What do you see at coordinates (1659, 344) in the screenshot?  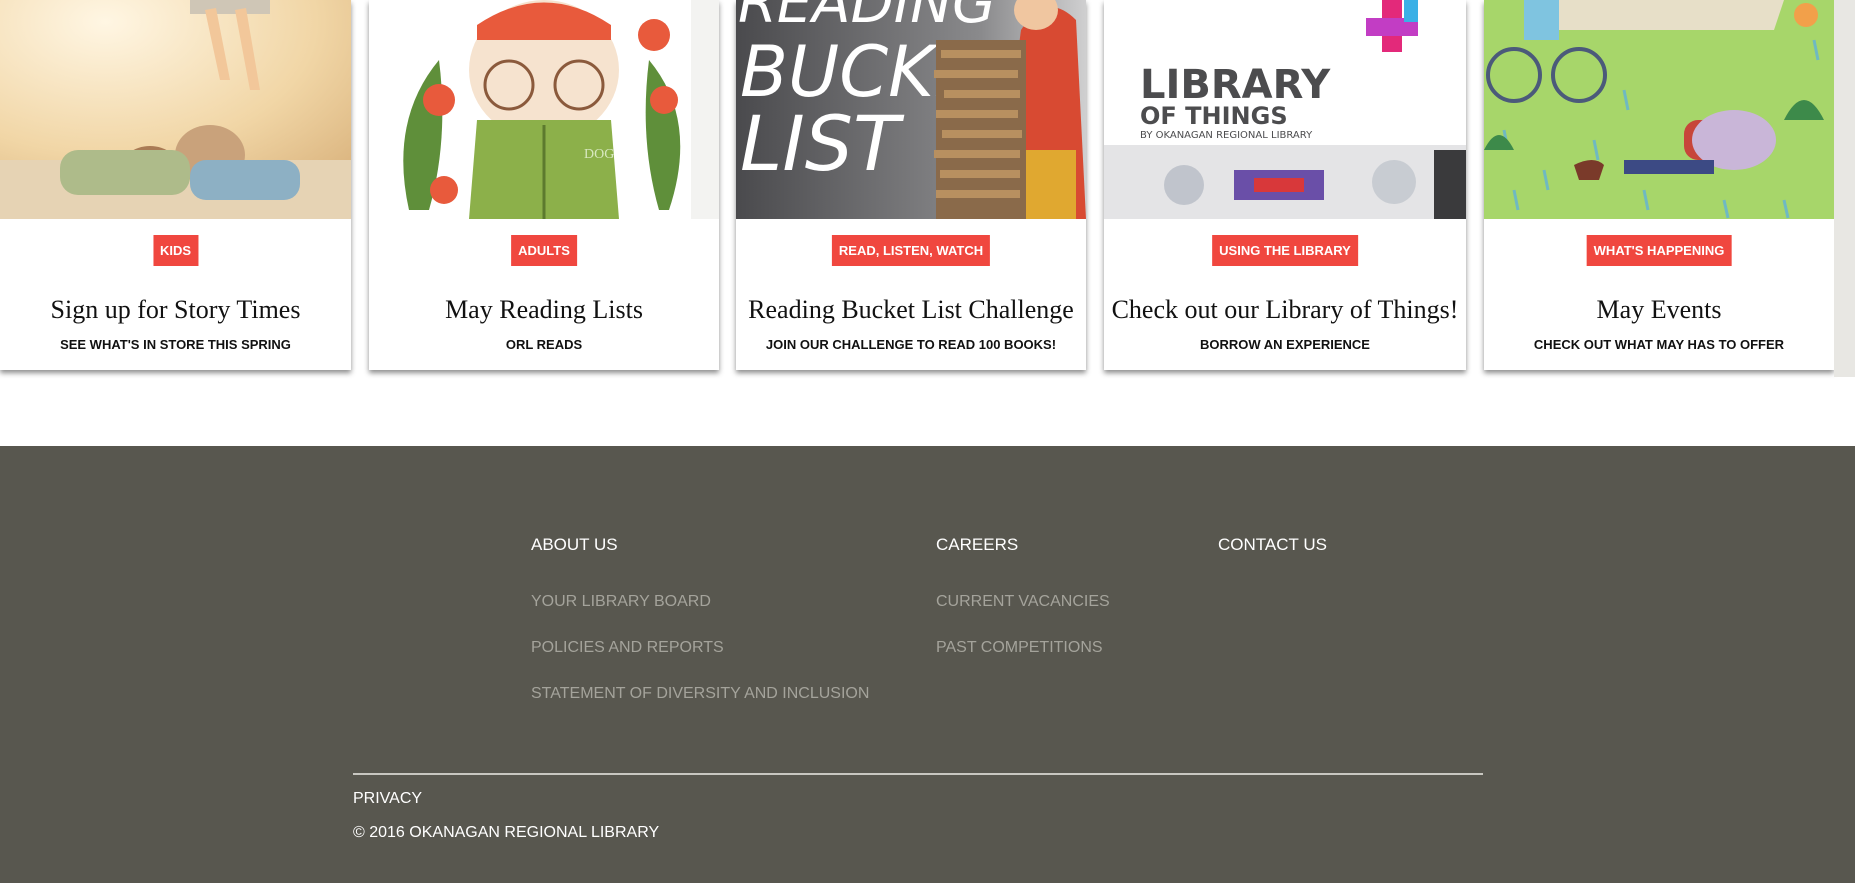 I see `card-subtitle: CHECK OUT WHAT MAY HAS TO OFFER` at bounding box center [1659, 344].